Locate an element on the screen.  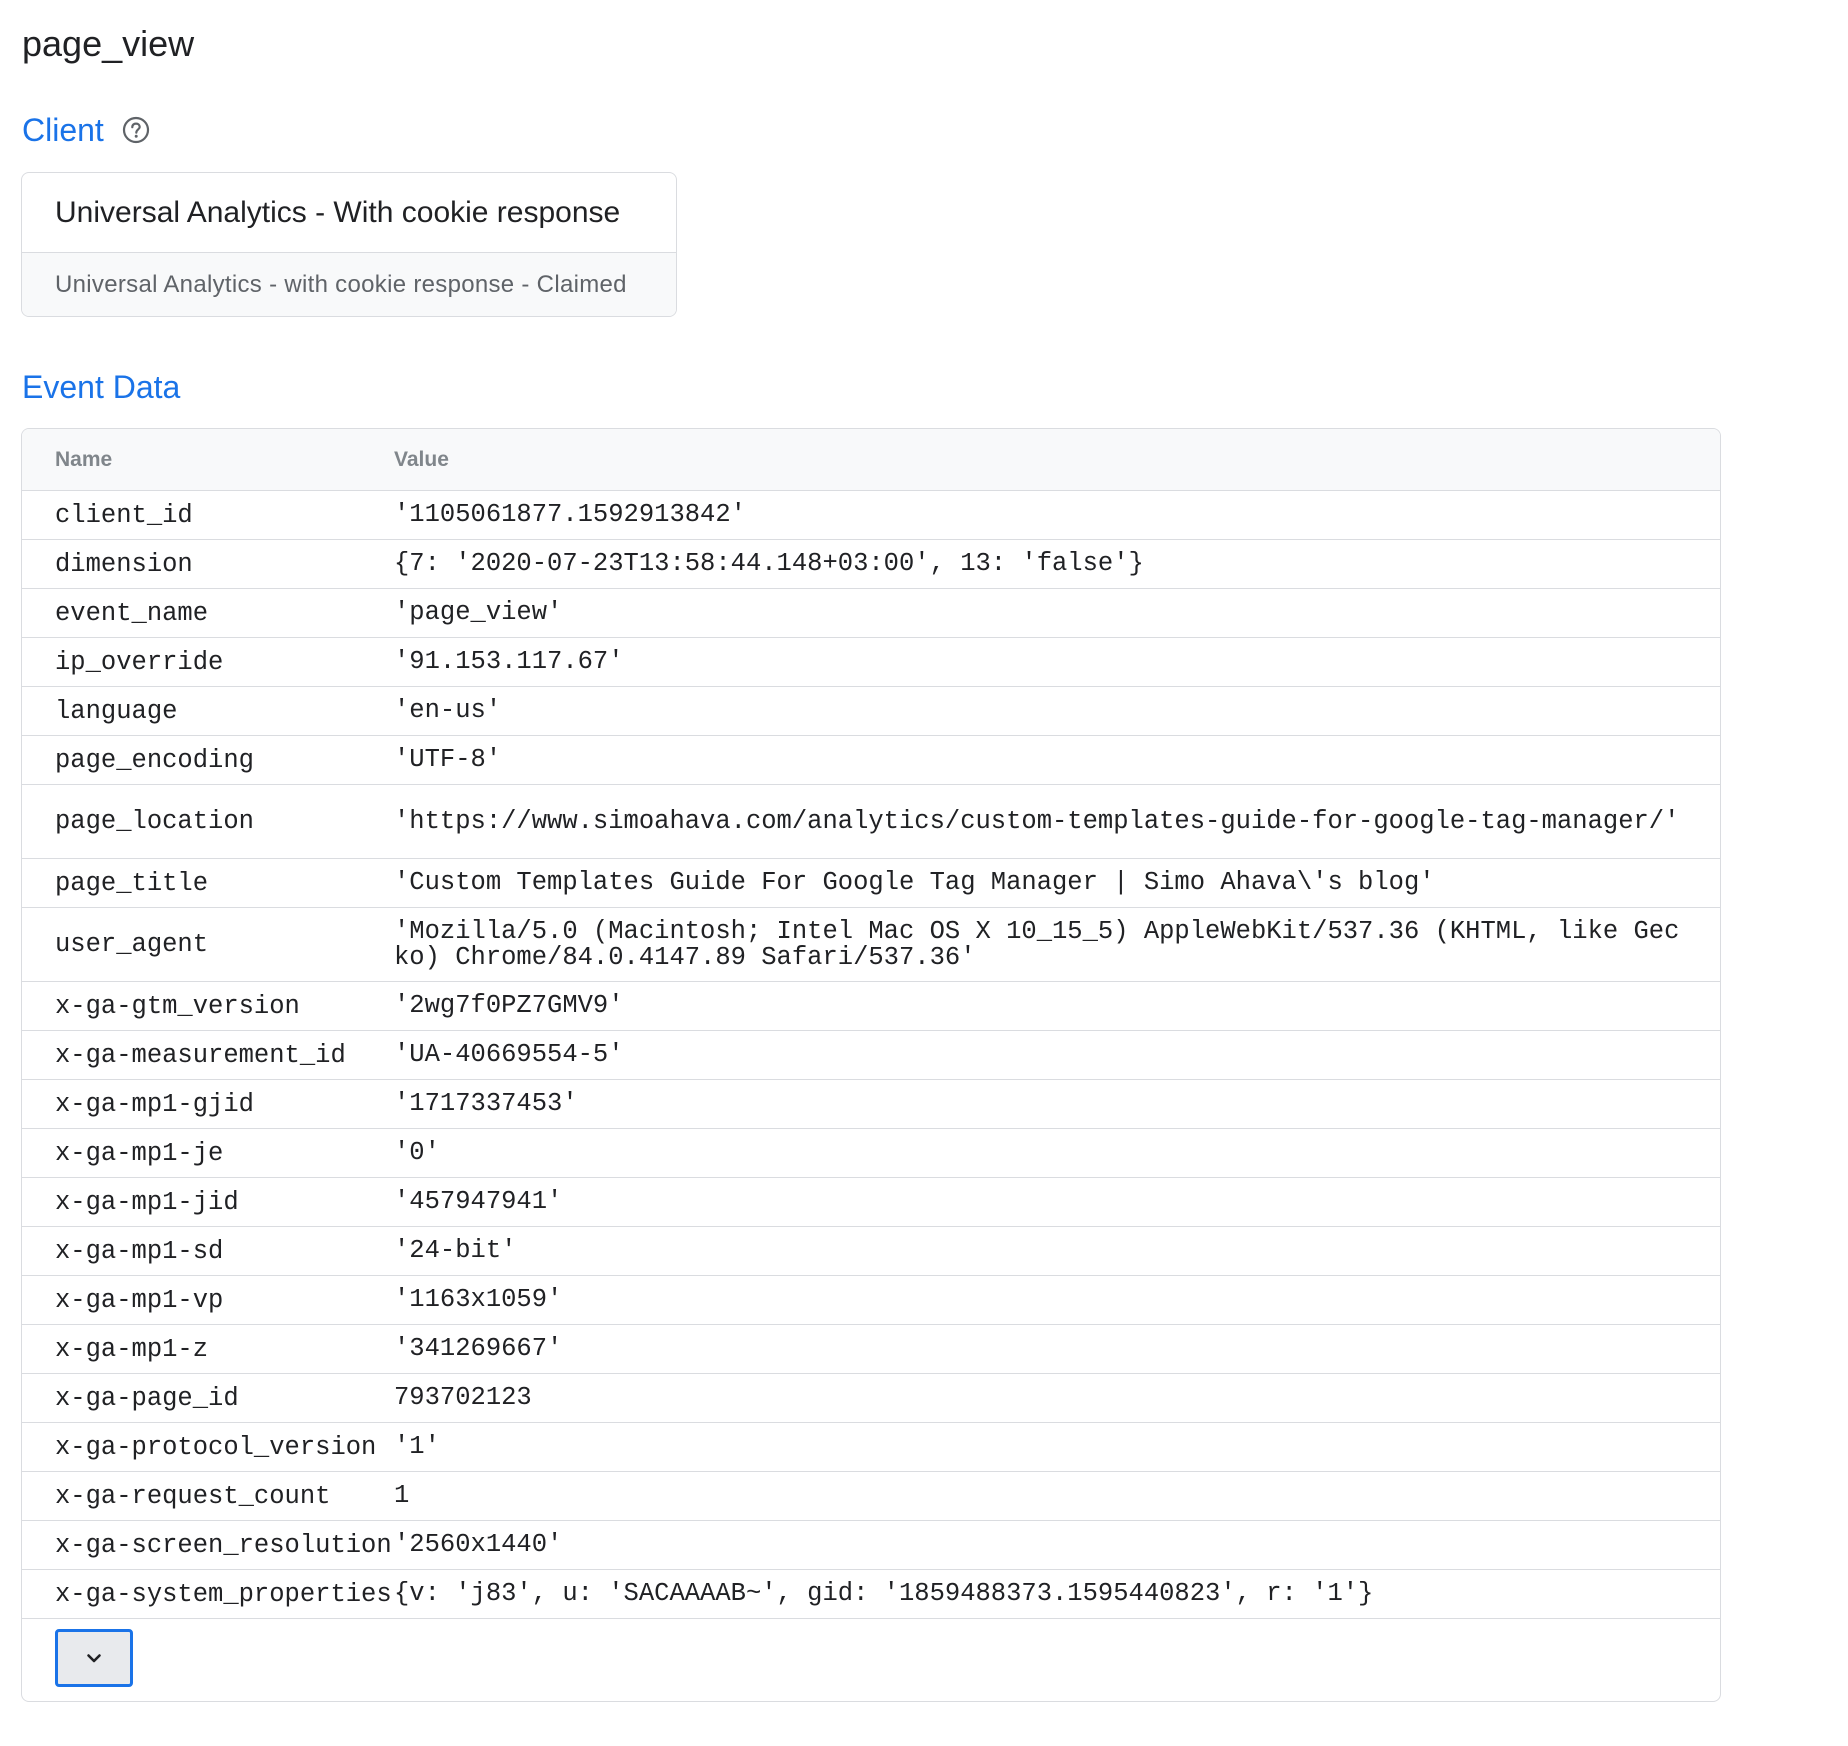
row-name: user_agent is located at coordinates (132, 944).